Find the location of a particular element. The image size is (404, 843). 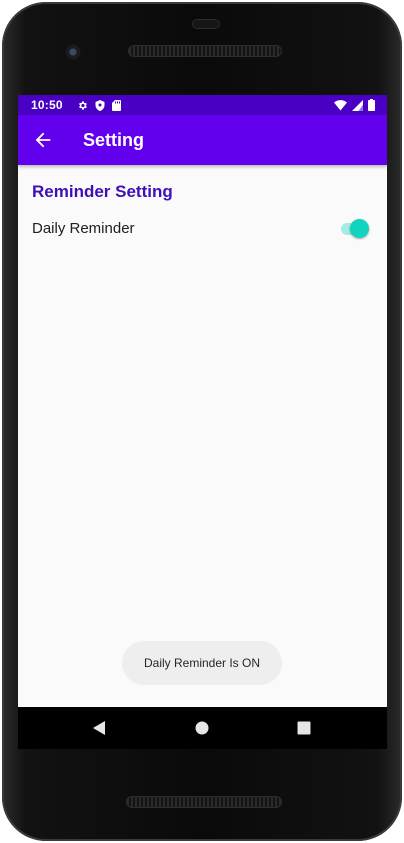

notification-icons is located at coordinates (99, 105).